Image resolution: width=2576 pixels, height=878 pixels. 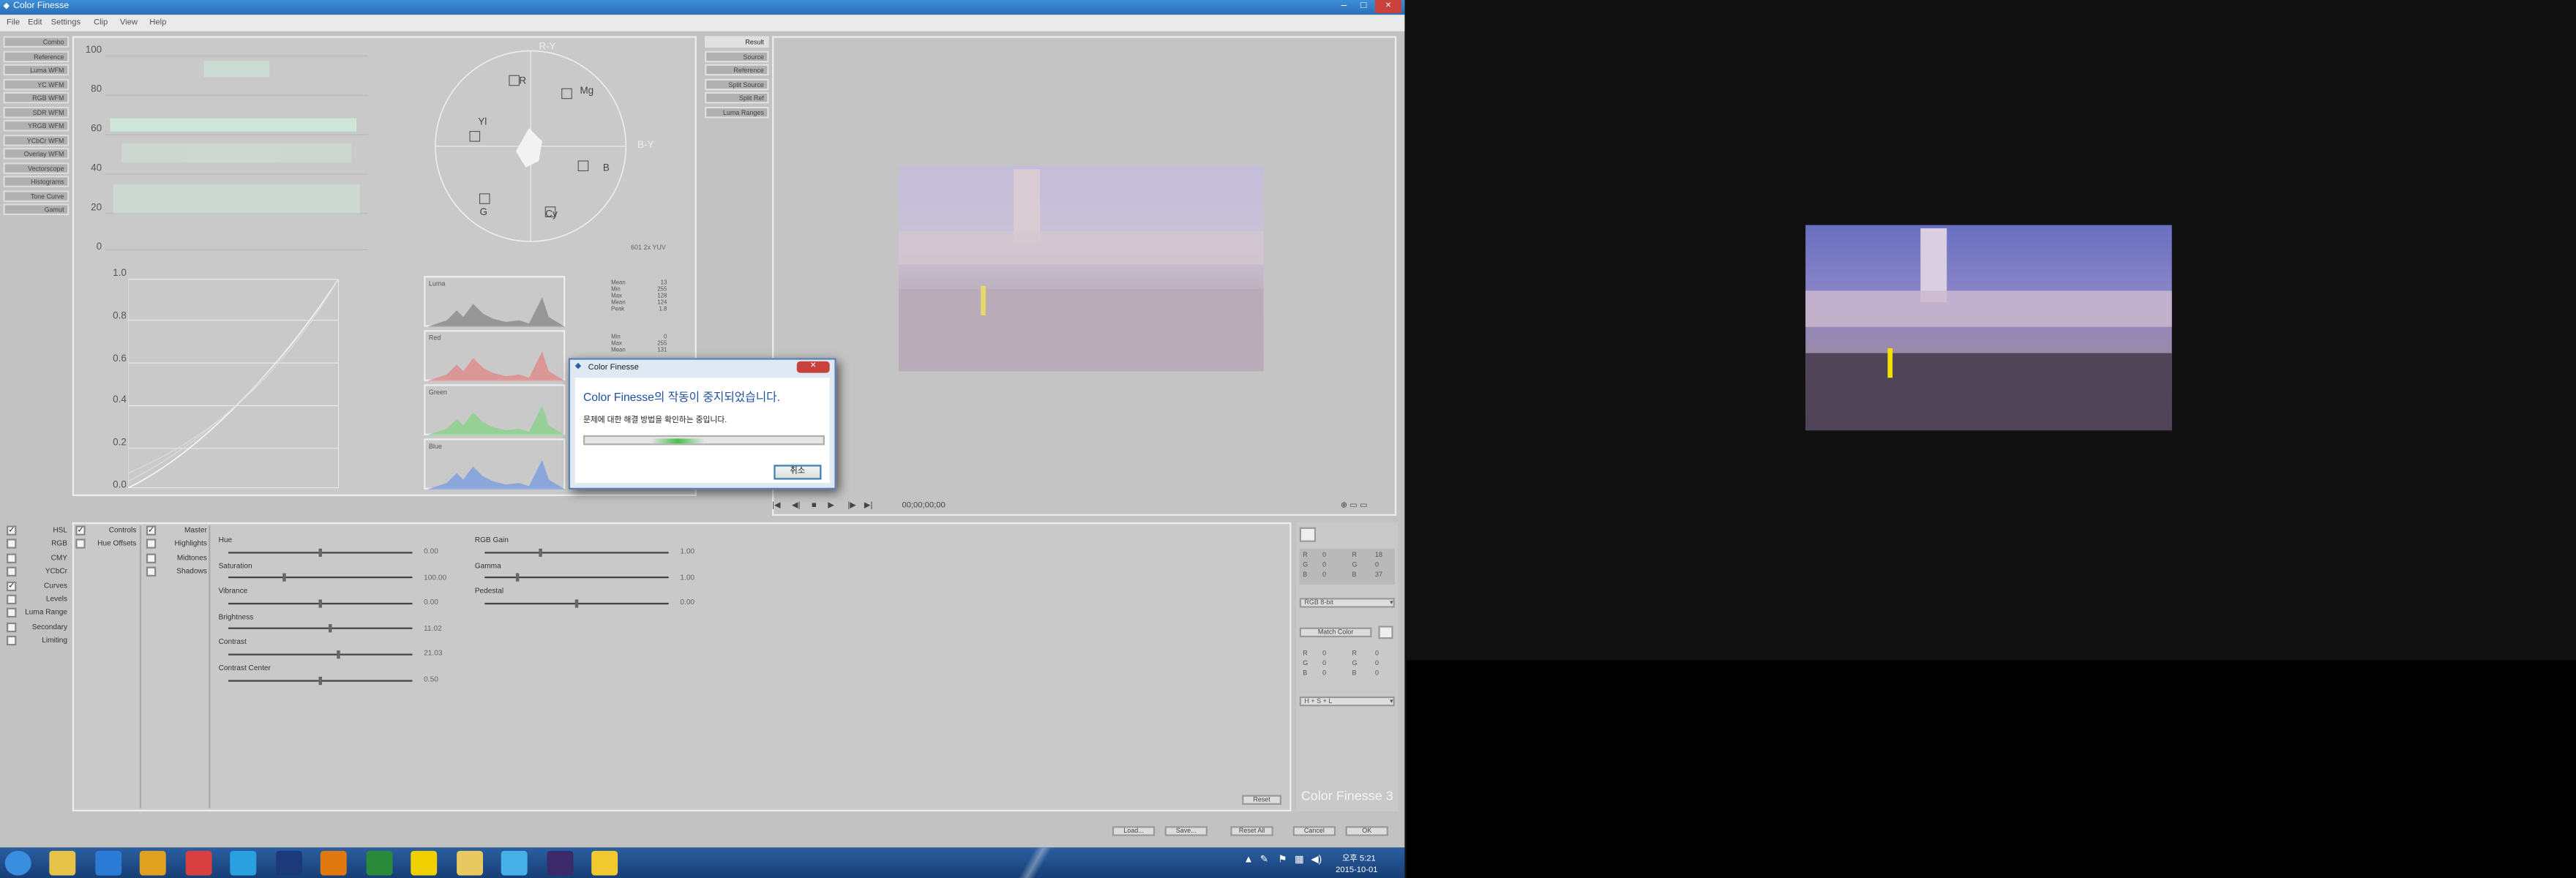 I want to click on notes-icon, so click(x=604, y=863).